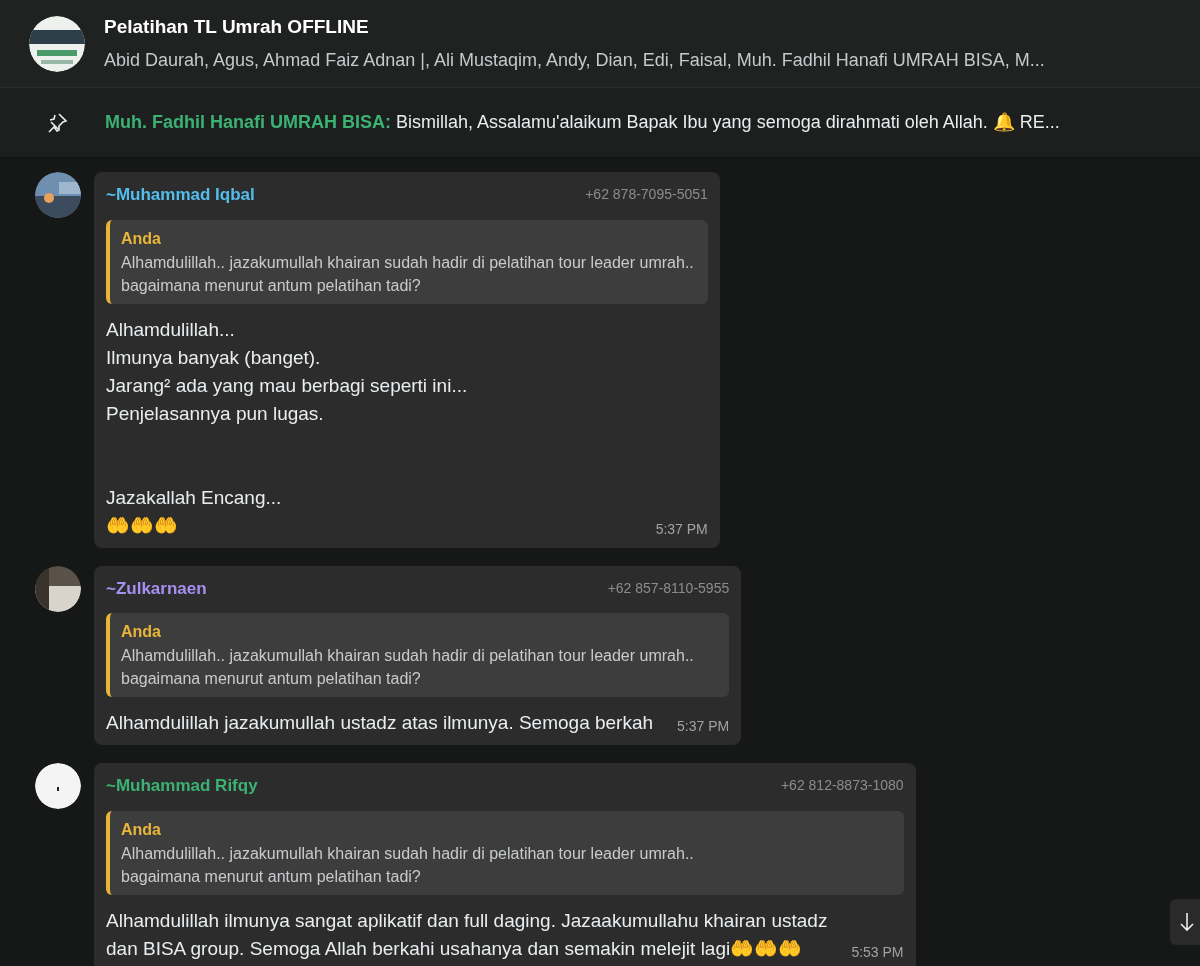  I want to click on sender-name: ~Muhammad Iqbal, so click(180, 195).